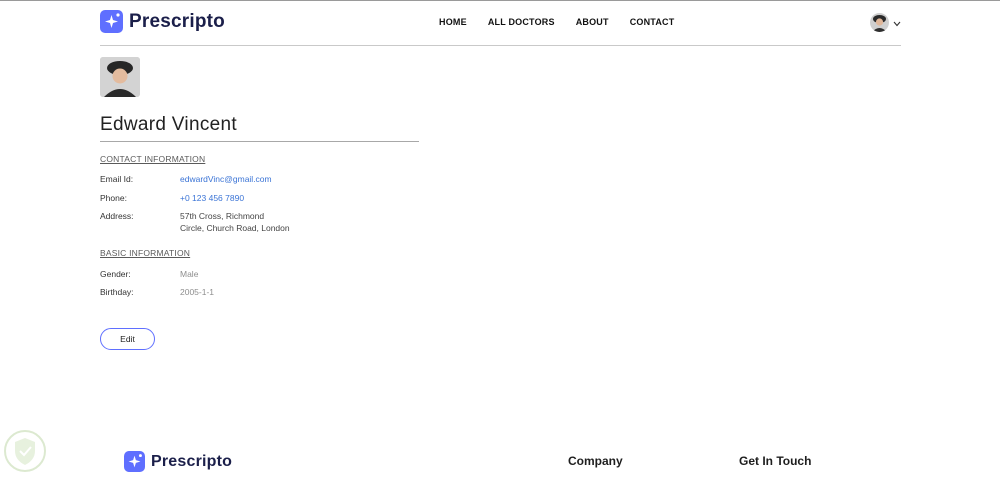 Image resolution: width=1000 pixels, height=478 pixels. Describe the element at coordinates (117, 292) in the screenshot. I see `birthday-label: Birthday:` at that location.